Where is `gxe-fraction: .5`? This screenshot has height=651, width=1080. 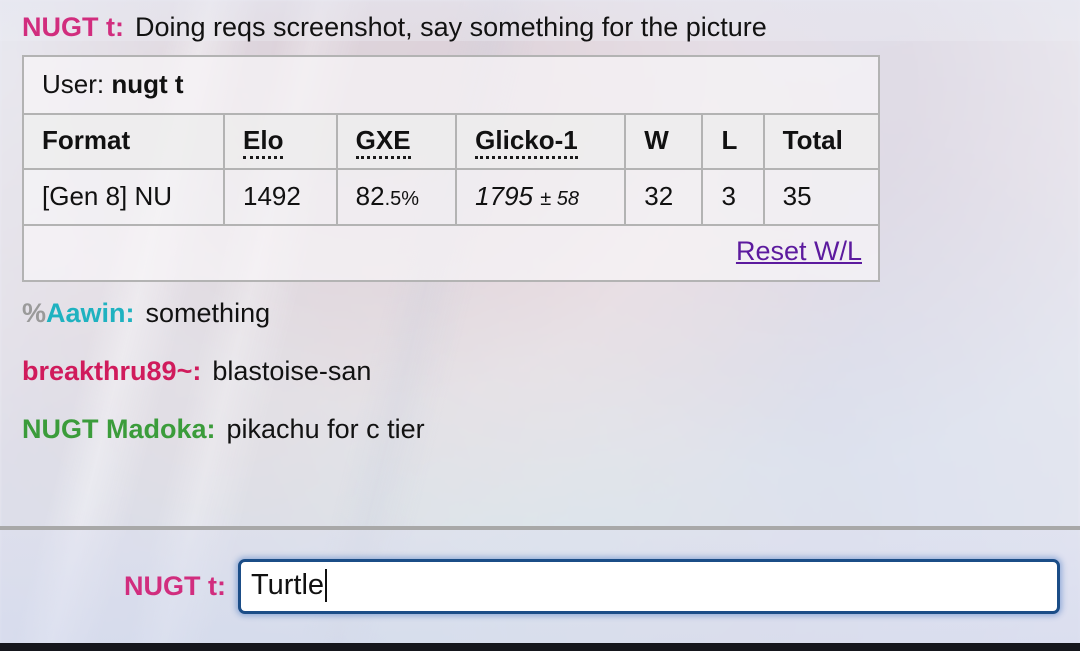
gxe-fraction: .5 is located at coordinates (393, 199).